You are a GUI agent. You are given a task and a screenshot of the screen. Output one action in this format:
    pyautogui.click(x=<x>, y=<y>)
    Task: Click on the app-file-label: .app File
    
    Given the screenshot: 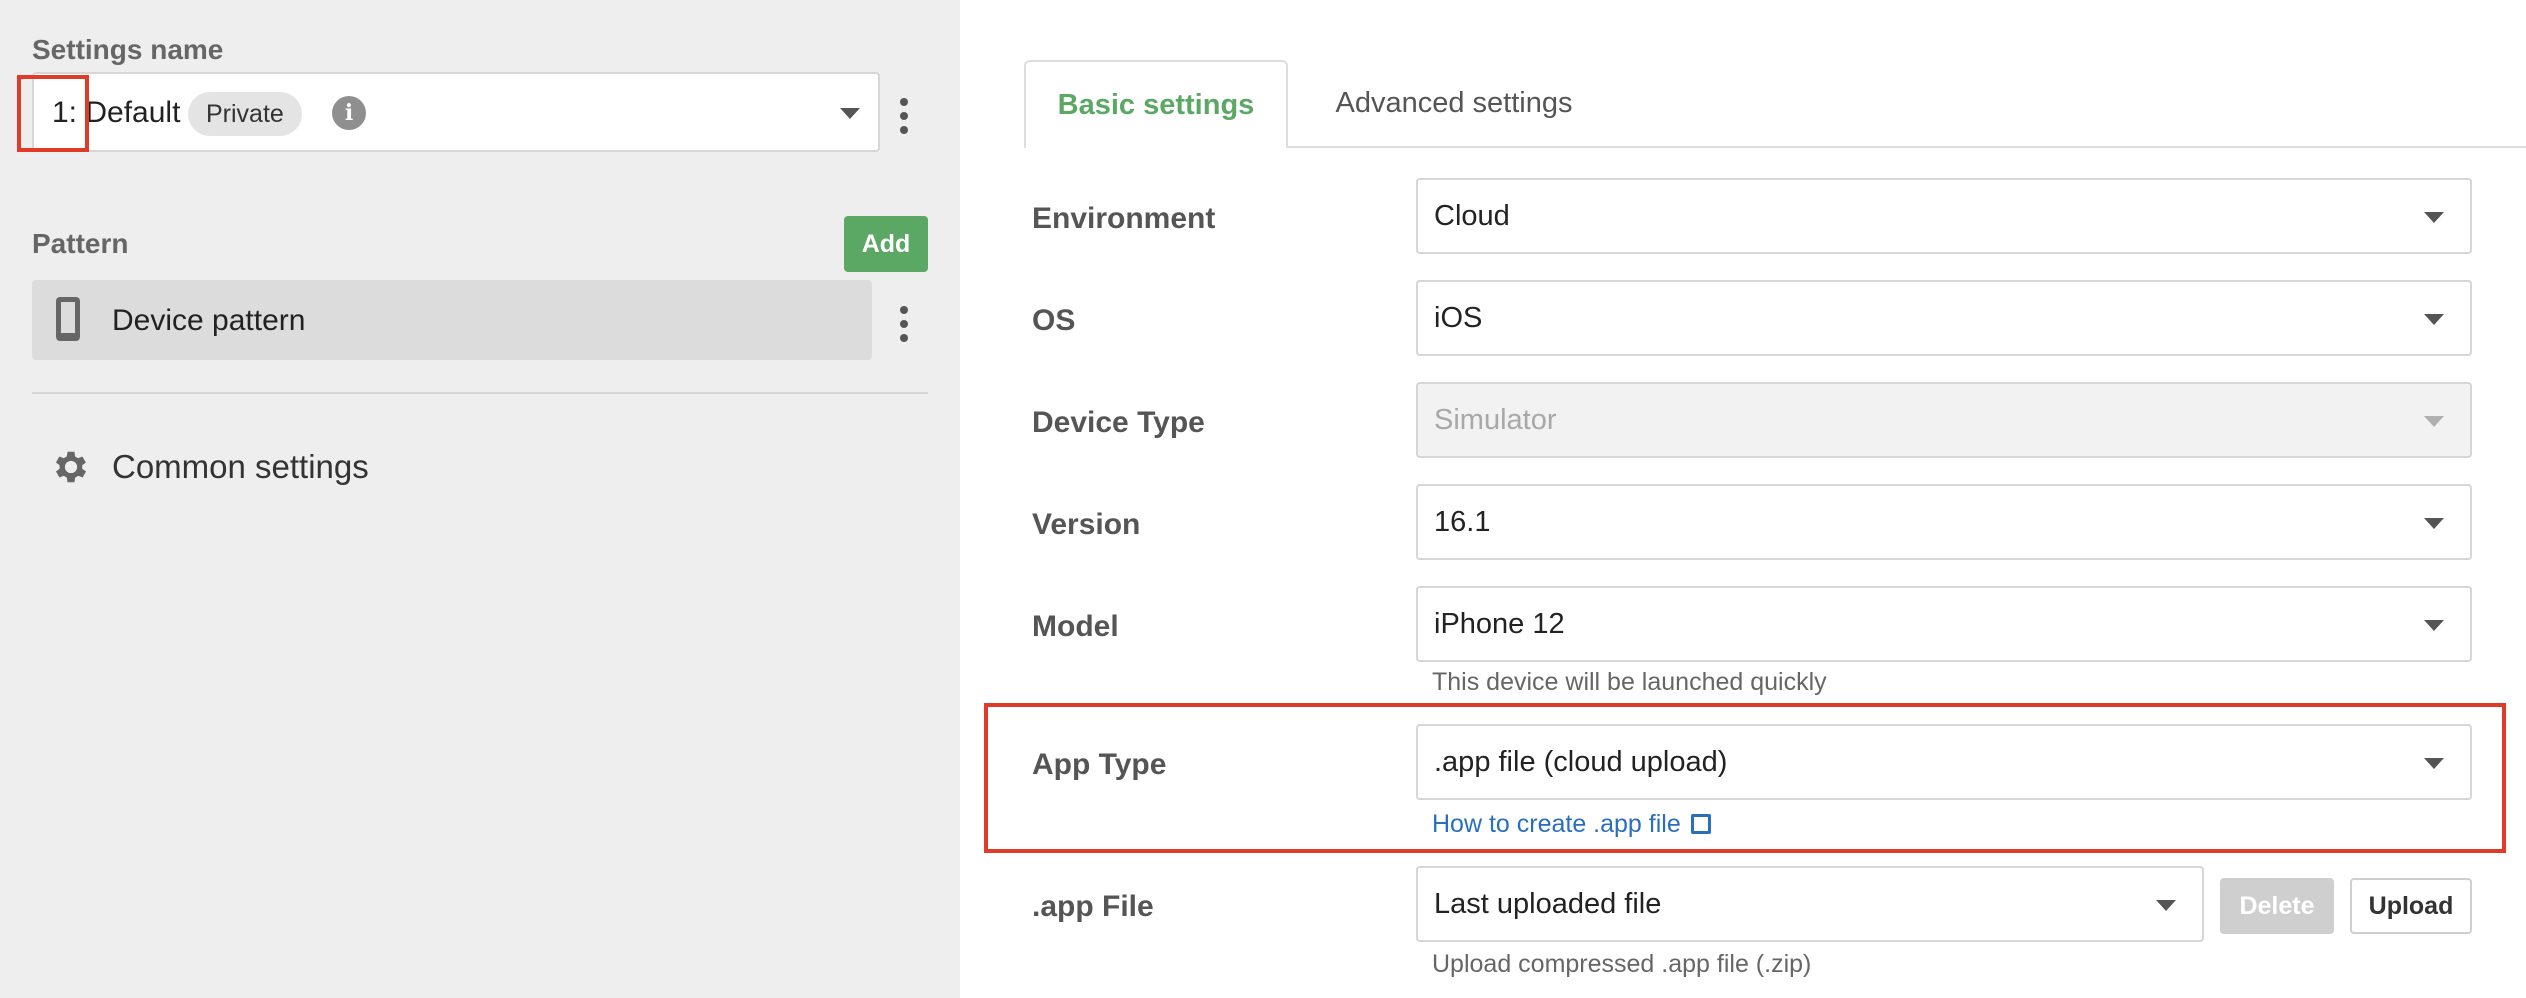 What is the action you would take?
    pyautogui.click(x=1093, y=906)
    